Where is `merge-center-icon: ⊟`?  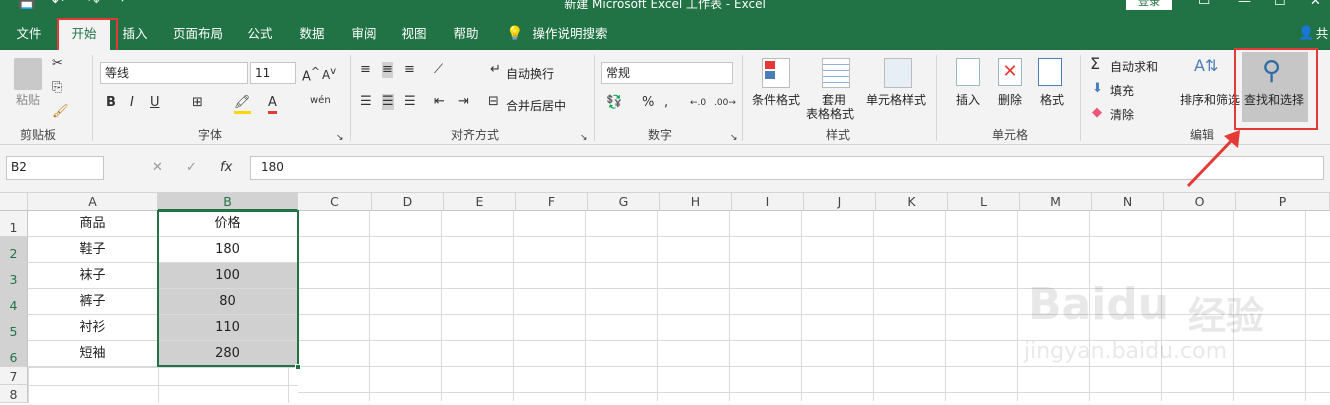
merge-center-icon: ⊟ is located at coordinates (493, 102).